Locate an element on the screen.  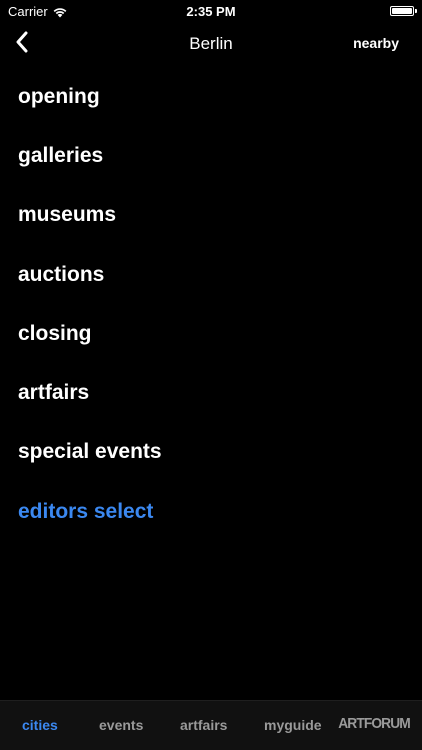
tab-bar: cities events artfairs myguide ARTFORUM is located at coordinates (211, 725).